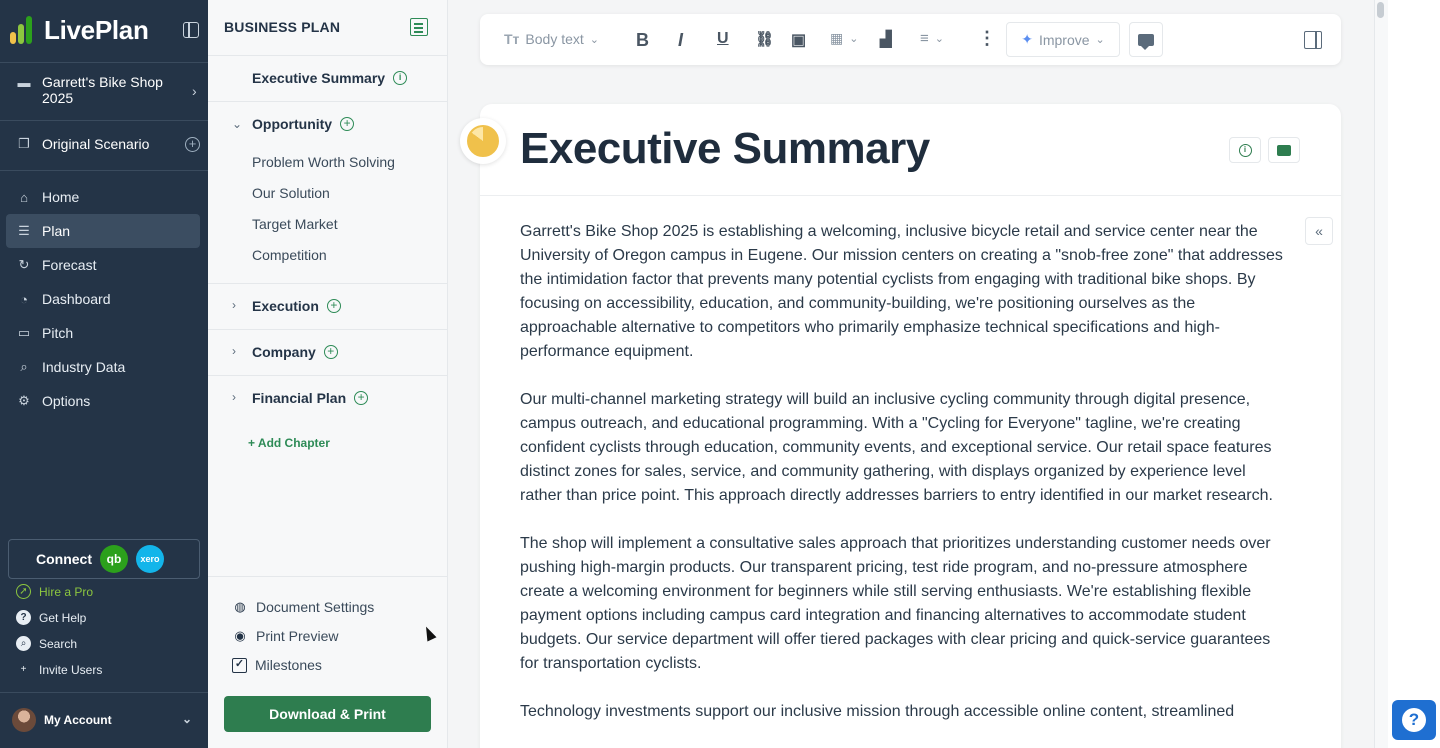 This screenshot has height=748, width=1440. Describe the element at coordinates (103, 367) in the screenshot. I see `nav-industry-data: ⌕ Industry Data` at that location.